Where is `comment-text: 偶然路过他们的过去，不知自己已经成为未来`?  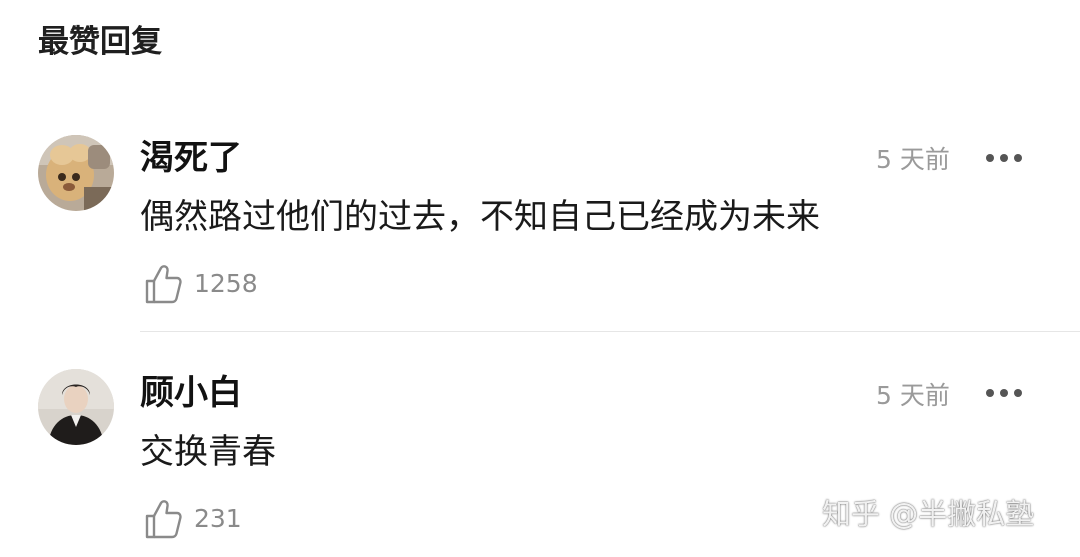 comment-text: 偶然路过他们的过去，不知自己已经成为未来 is located at coordinates (480, 217).